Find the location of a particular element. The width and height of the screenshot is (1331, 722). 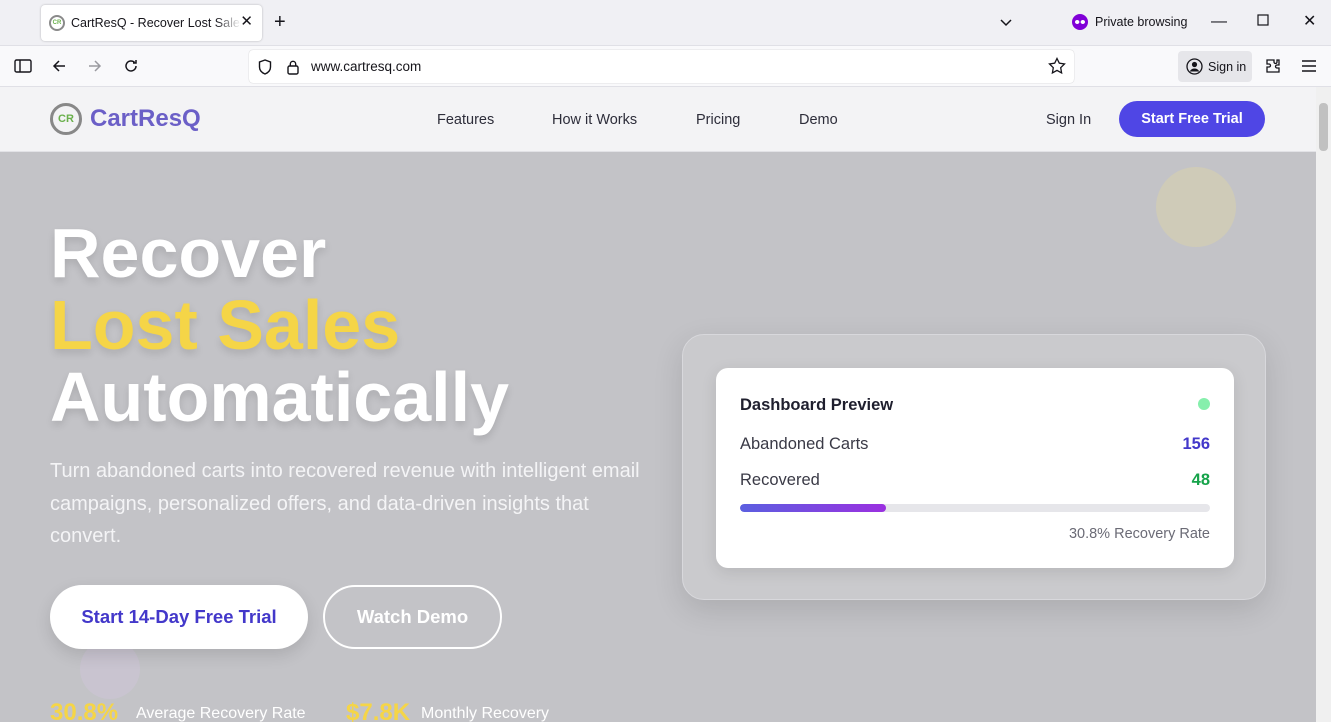

recovery-rate-text: 30.8% Recovery Rate is located at coordinates (1139, 534).